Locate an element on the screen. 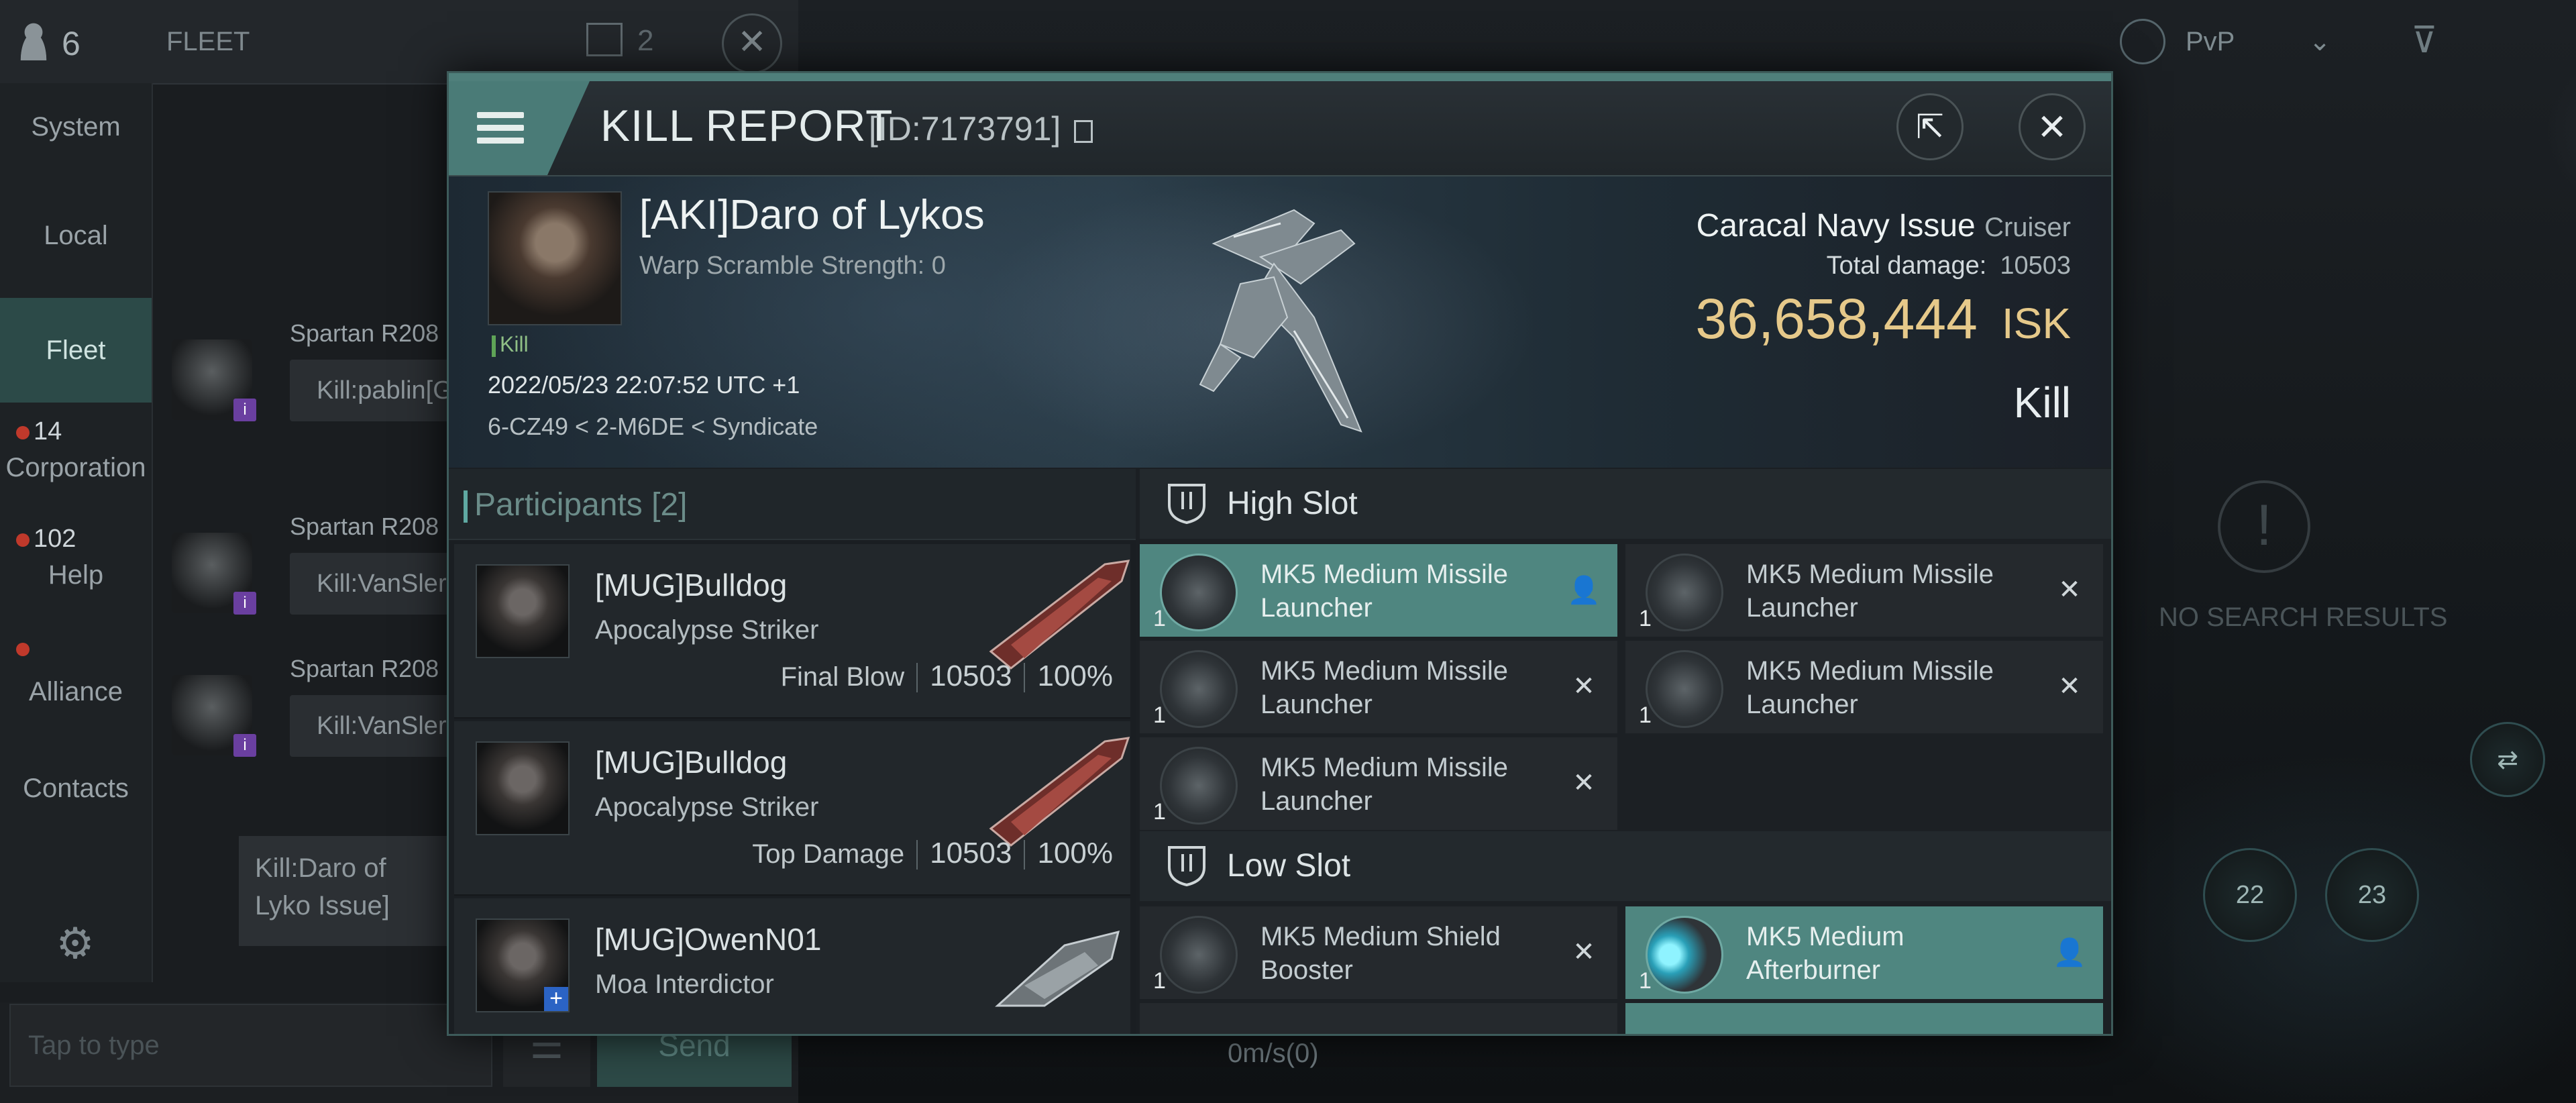 The height and width of the screenshot is (1103, 2576). hud-slot-23: 23 is located at coordinates (2372, 895).